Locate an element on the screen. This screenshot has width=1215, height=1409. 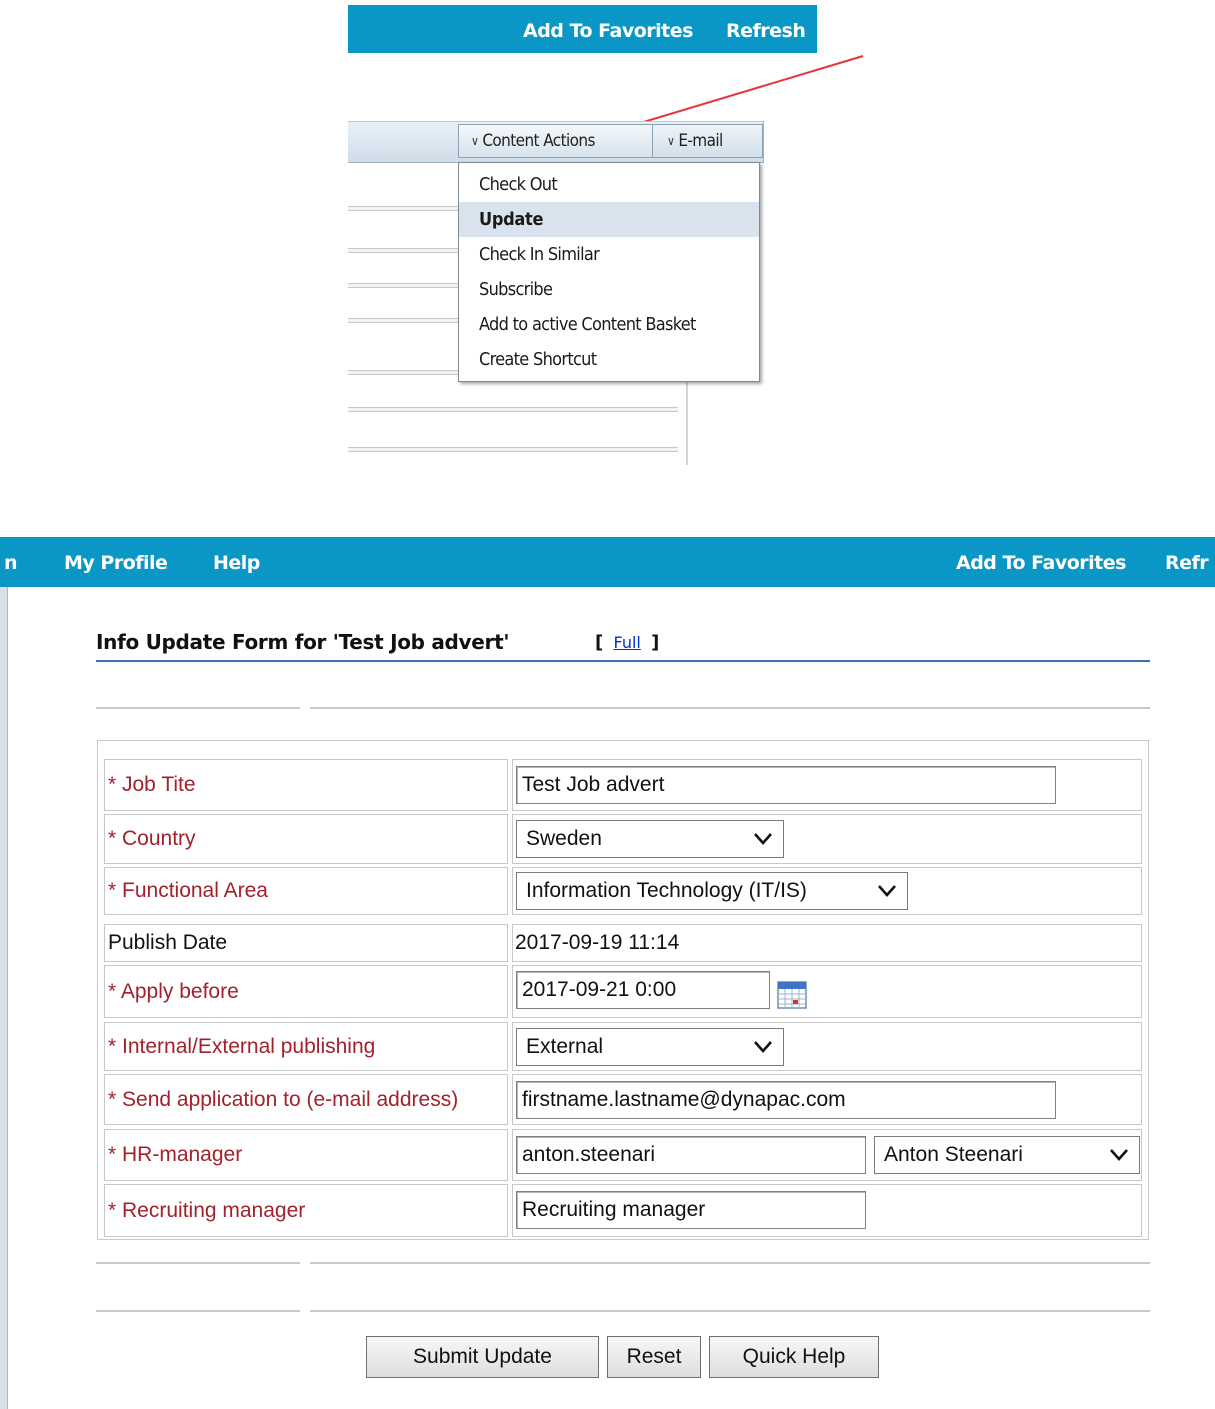
hr-manager-field-cell: anton.steenari Anton Steenari is located at coordinates (827, 1155).